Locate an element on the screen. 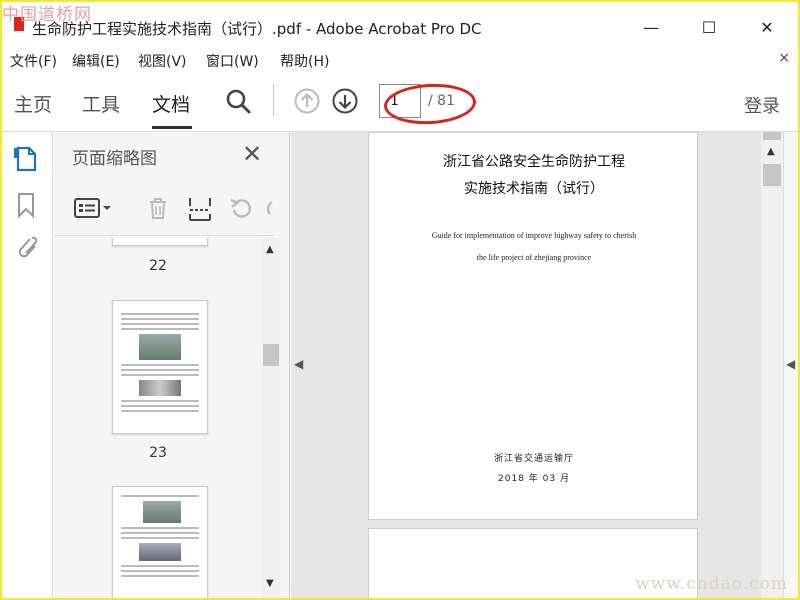  doc-title-line2: 实施技术指南（试行） is located at coordinates (534, 189).